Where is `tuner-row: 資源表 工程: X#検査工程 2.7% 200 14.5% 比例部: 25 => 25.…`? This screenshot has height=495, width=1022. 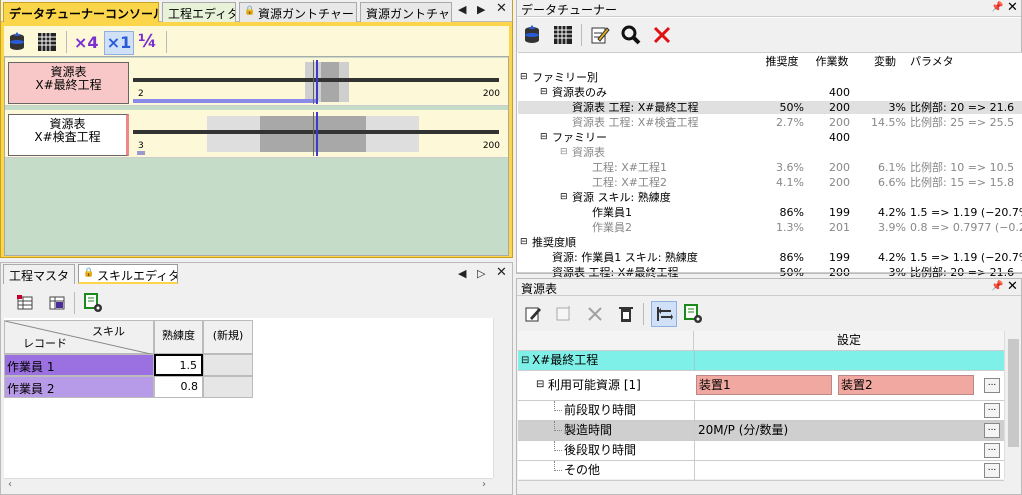 tuner-row: 資源表 工程: X#検査工程 2.7% 200 14.5% 比例部: 25 => 25.… is located at coordinates (770, 122).